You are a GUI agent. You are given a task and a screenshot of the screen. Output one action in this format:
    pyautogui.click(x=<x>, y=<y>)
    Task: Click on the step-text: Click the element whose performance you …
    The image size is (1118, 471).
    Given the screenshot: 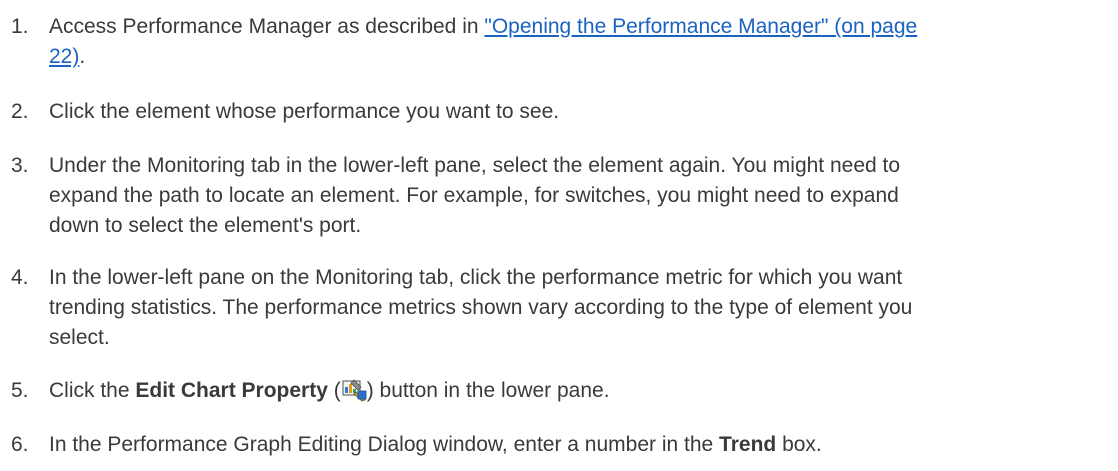 What is the action you would take?
    pyautogui.click(x=304, y=111)
    